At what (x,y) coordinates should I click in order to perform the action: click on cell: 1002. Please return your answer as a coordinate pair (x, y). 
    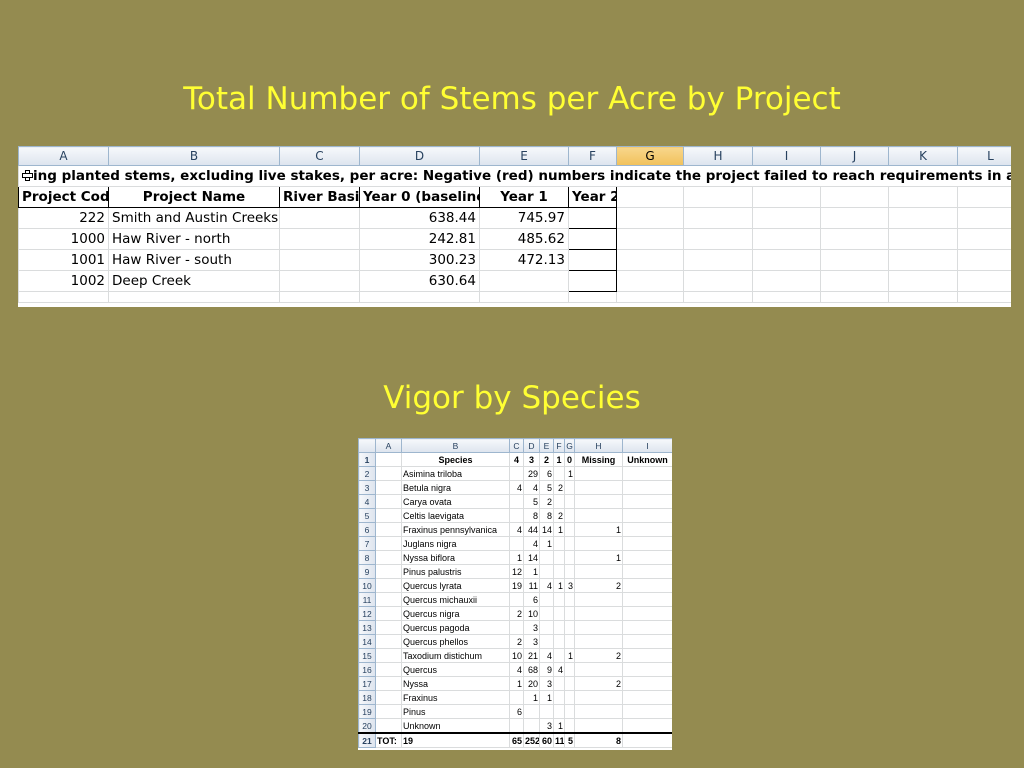
    Looking at the image, I should click on (63, 281).